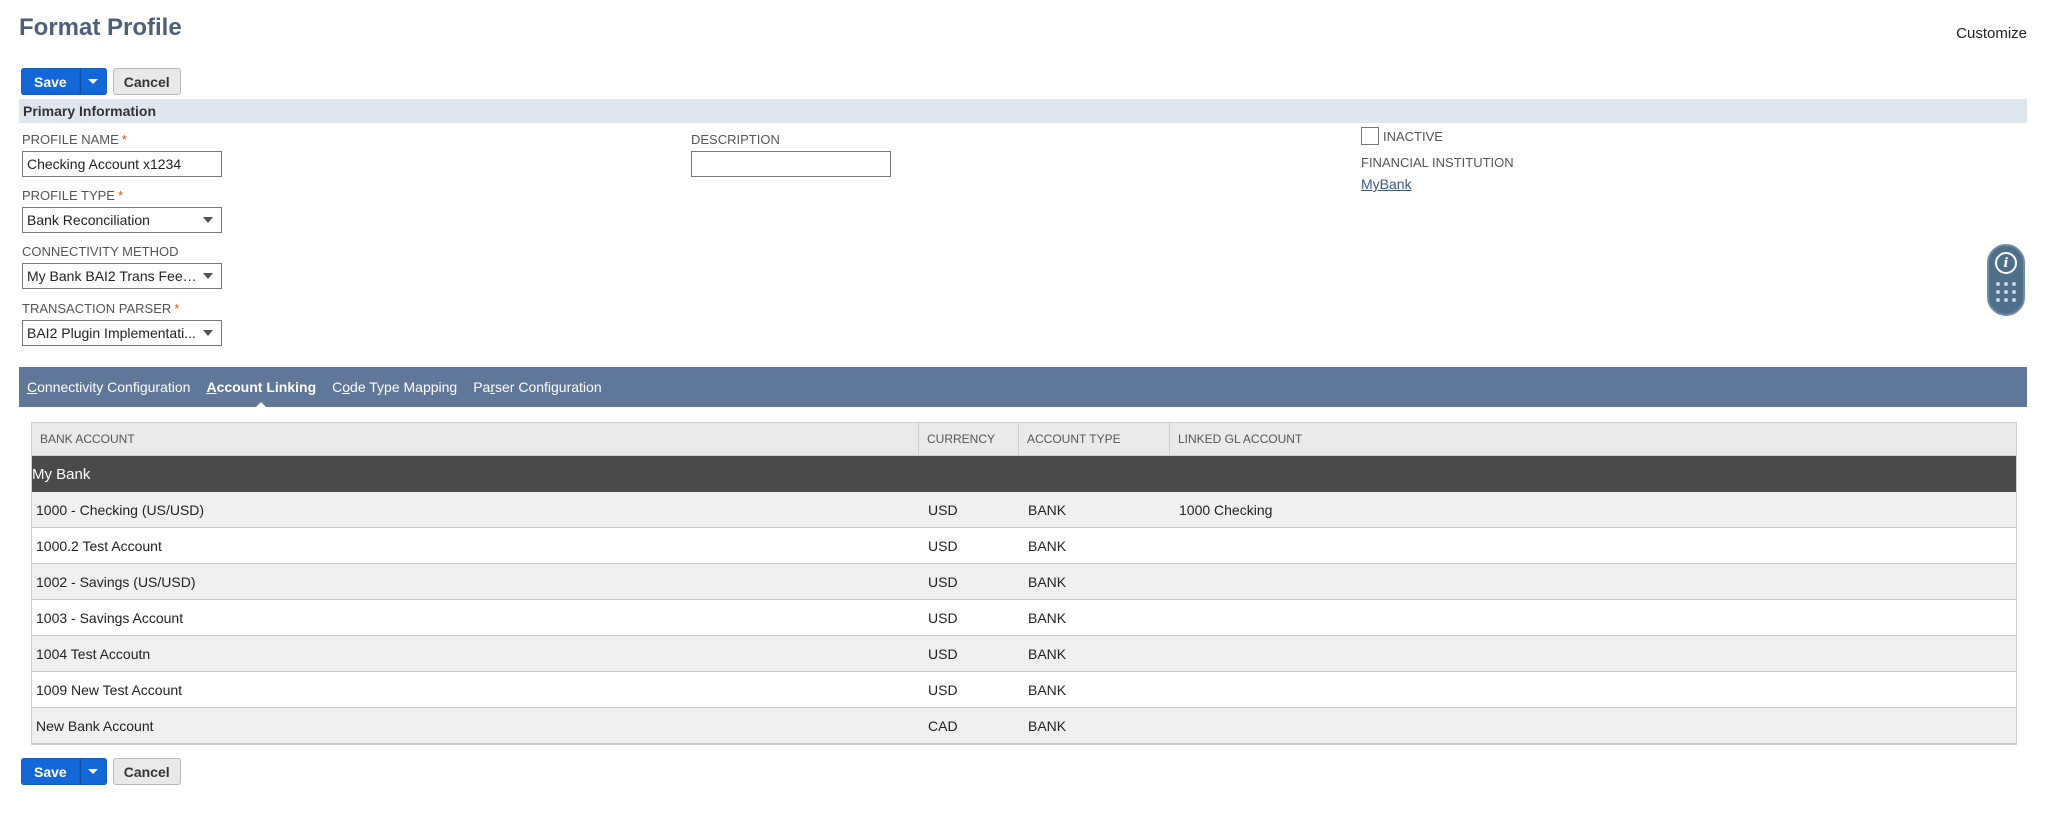 This screenshot has height=819, width=2045. I want to click on page-title: Format Profile, so click(100, 27).